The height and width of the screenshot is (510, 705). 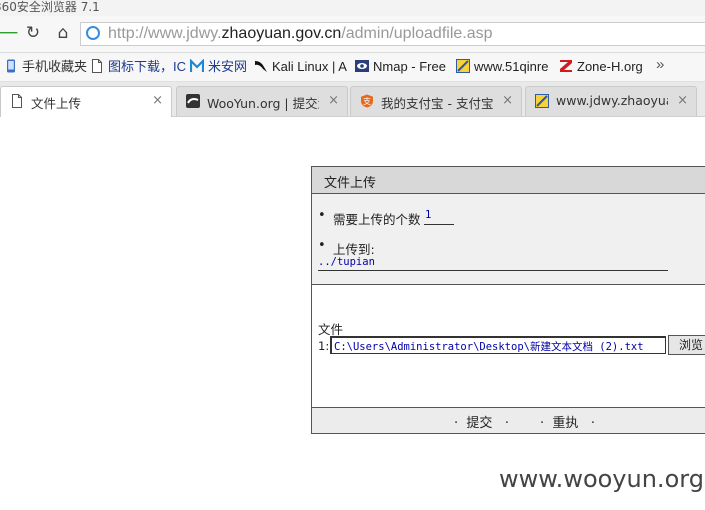 I want to click on tab-label: 我的支付宝 - 支付宝, so click(x=437, y=103).